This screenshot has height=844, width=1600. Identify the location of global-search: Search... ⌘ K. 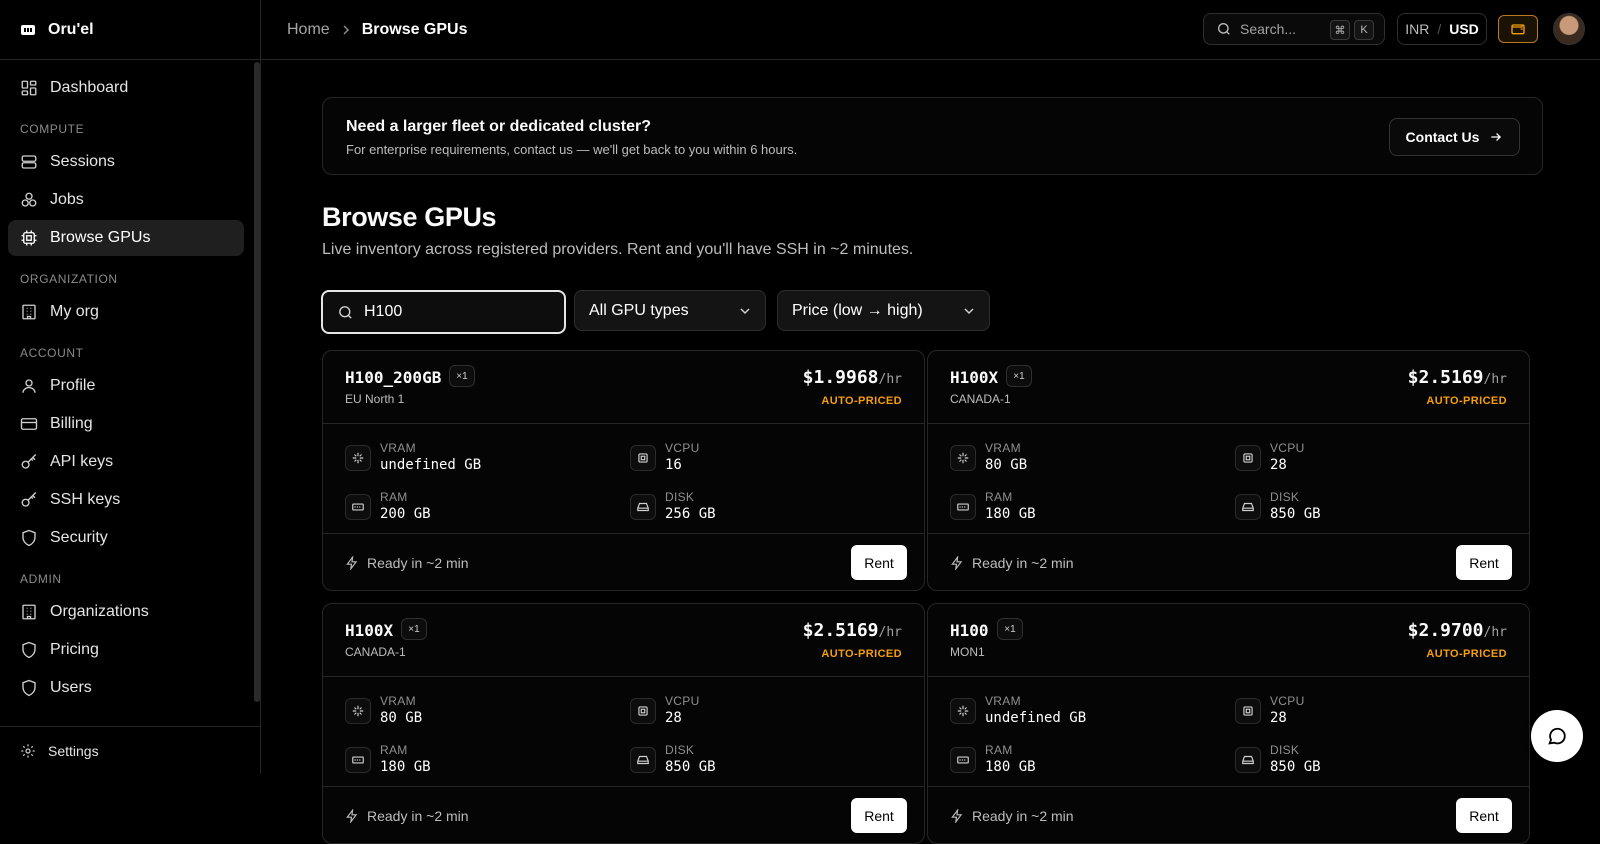
(1294, 29).